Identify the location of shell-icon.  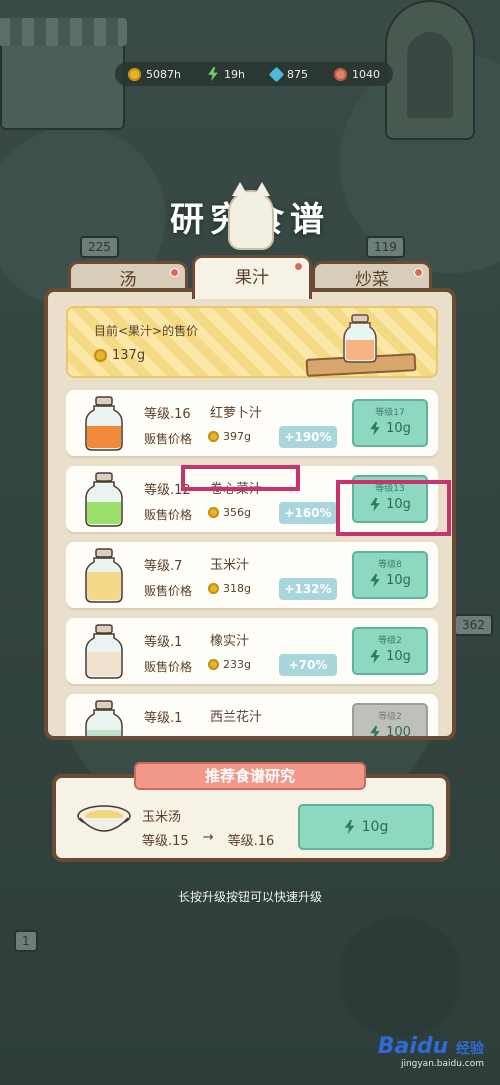
(340, 74).